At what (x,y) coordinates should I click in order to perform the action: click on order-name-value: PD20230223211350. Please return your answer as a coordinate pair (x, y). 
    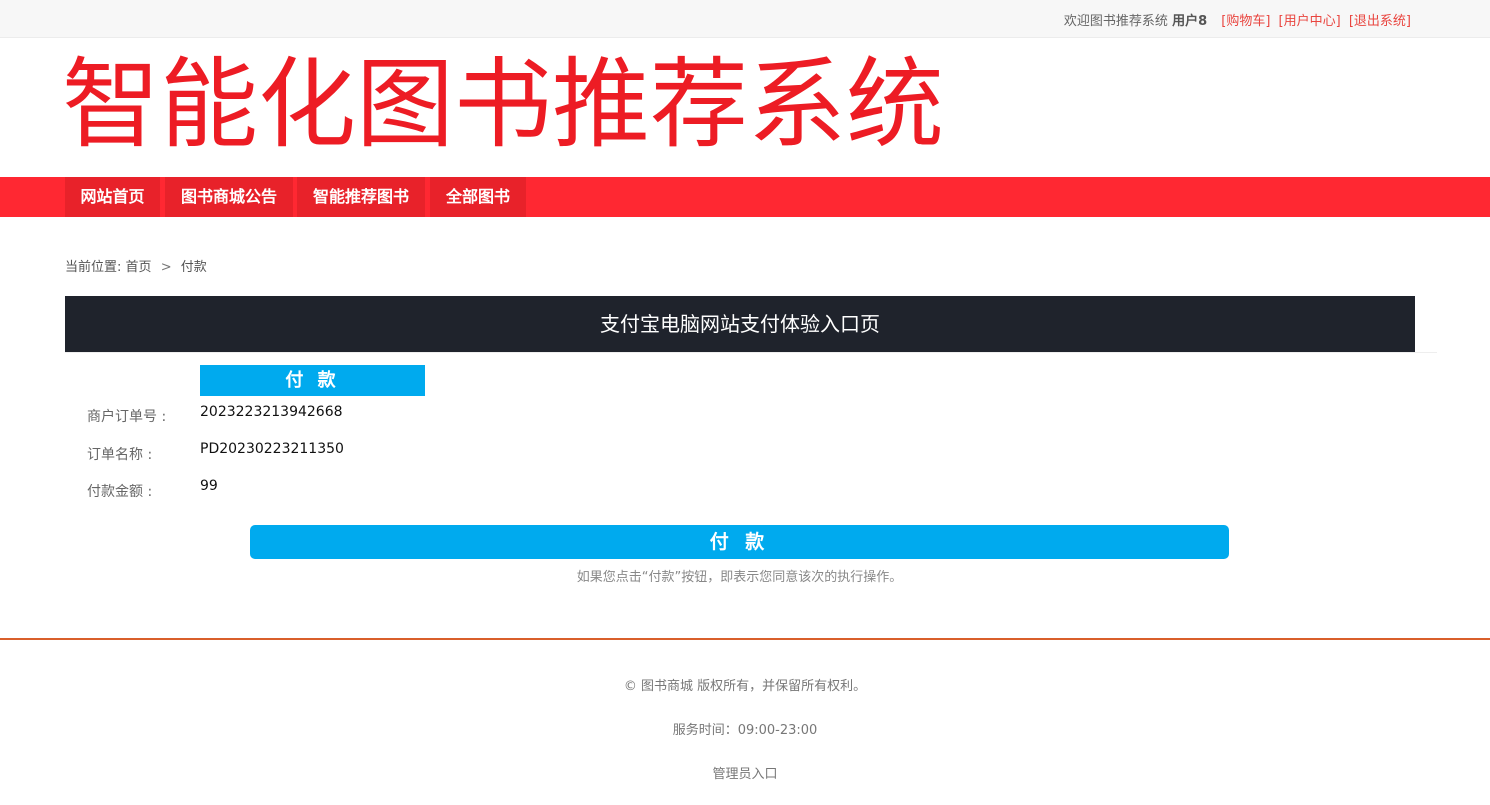
    Looking at the image, I should click on (272, 449).